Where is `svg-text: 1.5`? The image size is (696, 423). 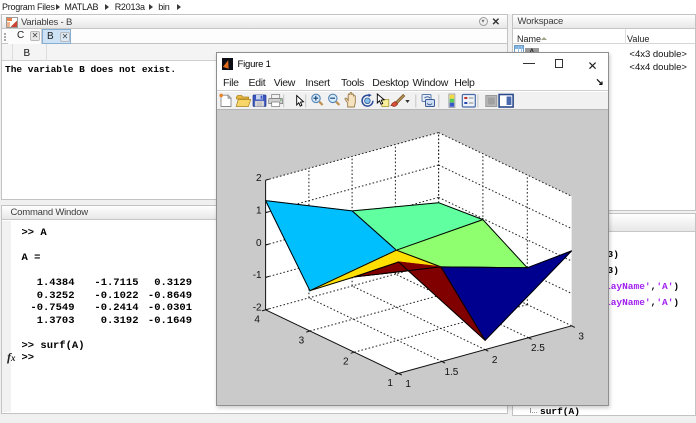
svg-text: 1.5 is located at coordinates (451, 372).